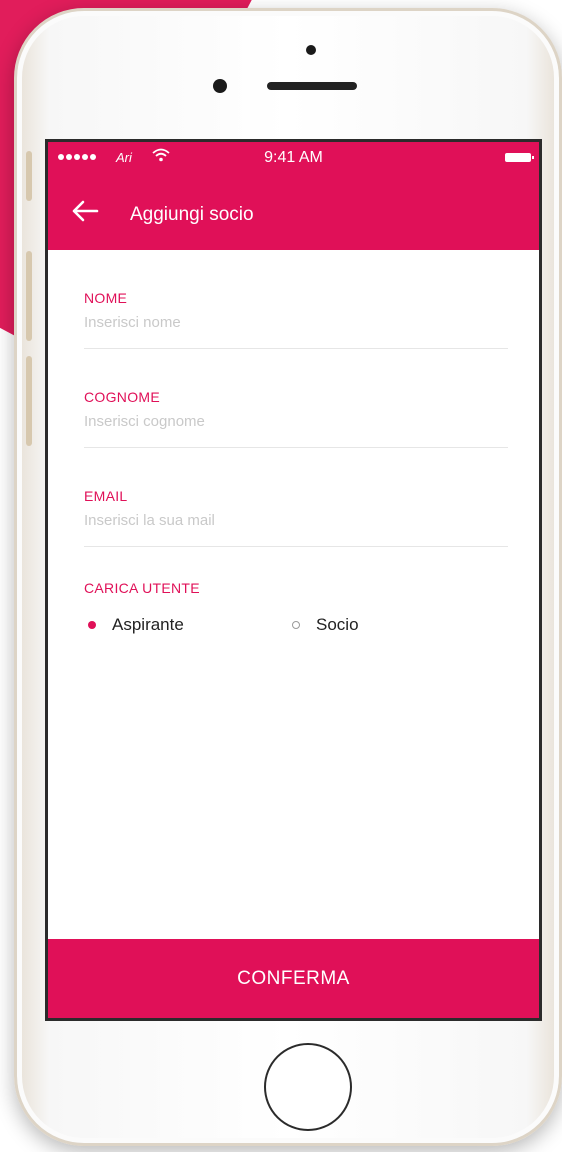 This screenshot has height=1152, width=562. I want to click on radio-unselected-icon, so click(296, 625).